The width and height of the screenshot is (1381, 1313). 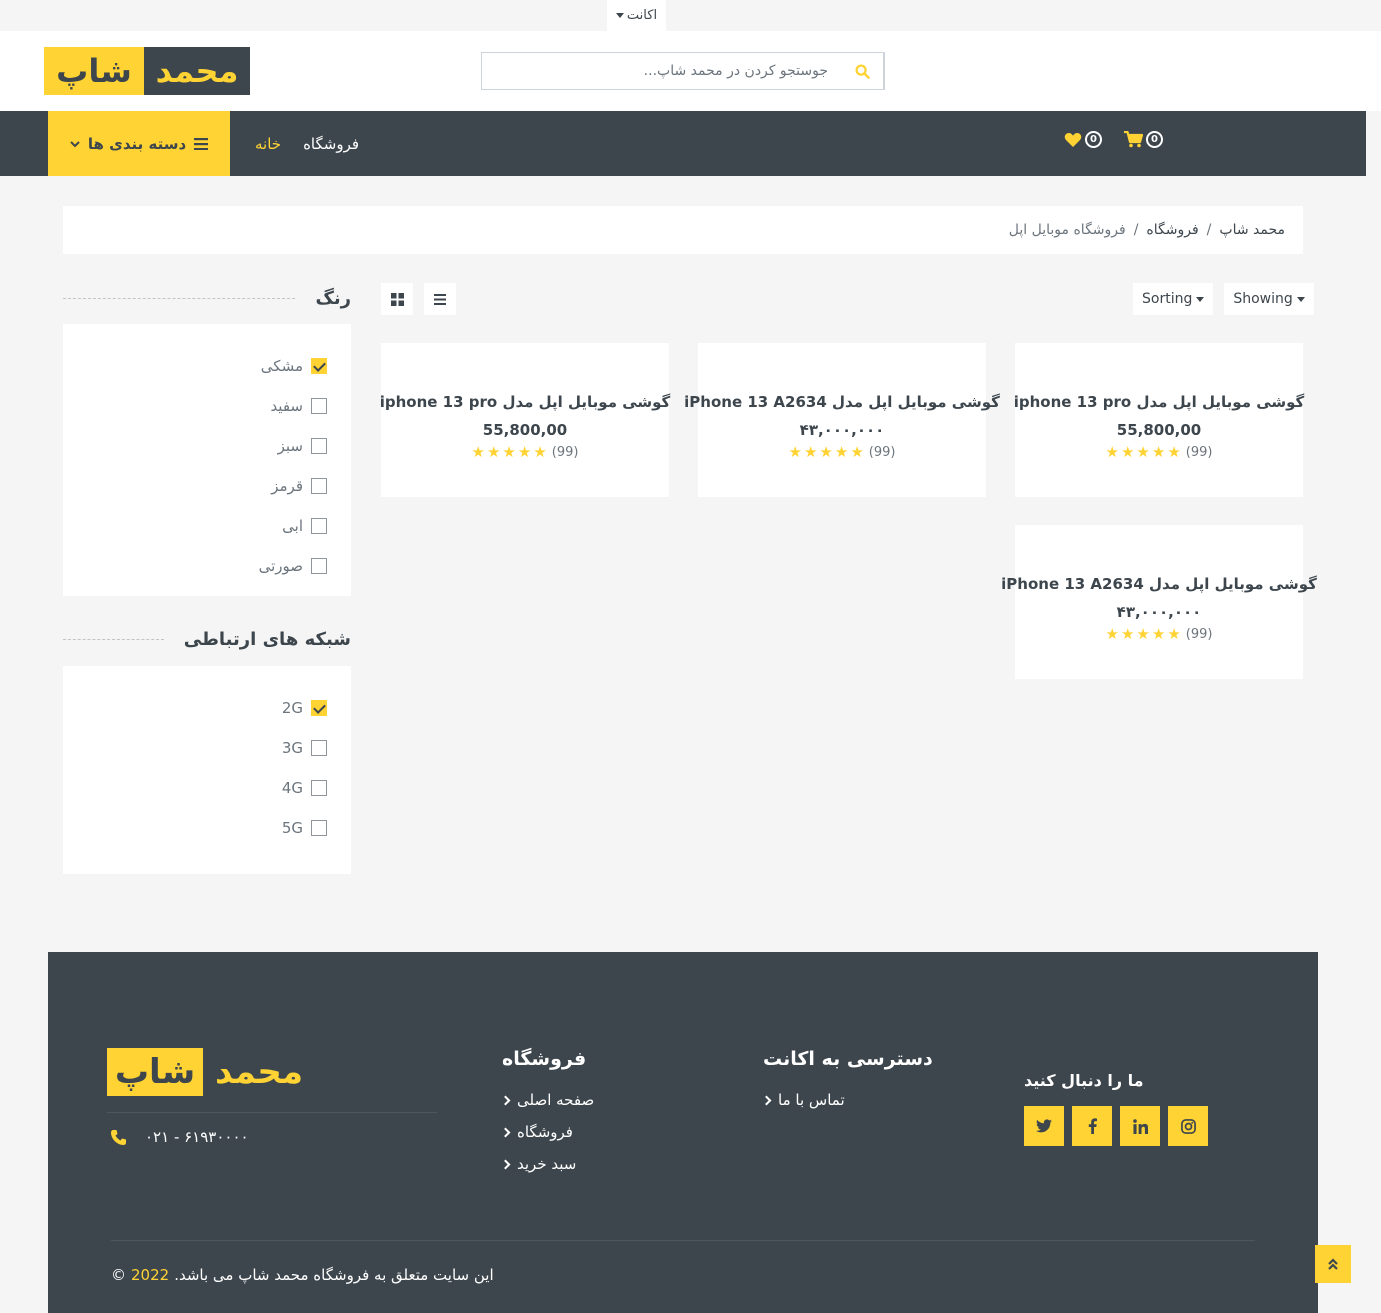 What do you see at coordinates (195, 366) in the screenshot?
I see `filter-option: مشکی` at bounding box center [195, 366].